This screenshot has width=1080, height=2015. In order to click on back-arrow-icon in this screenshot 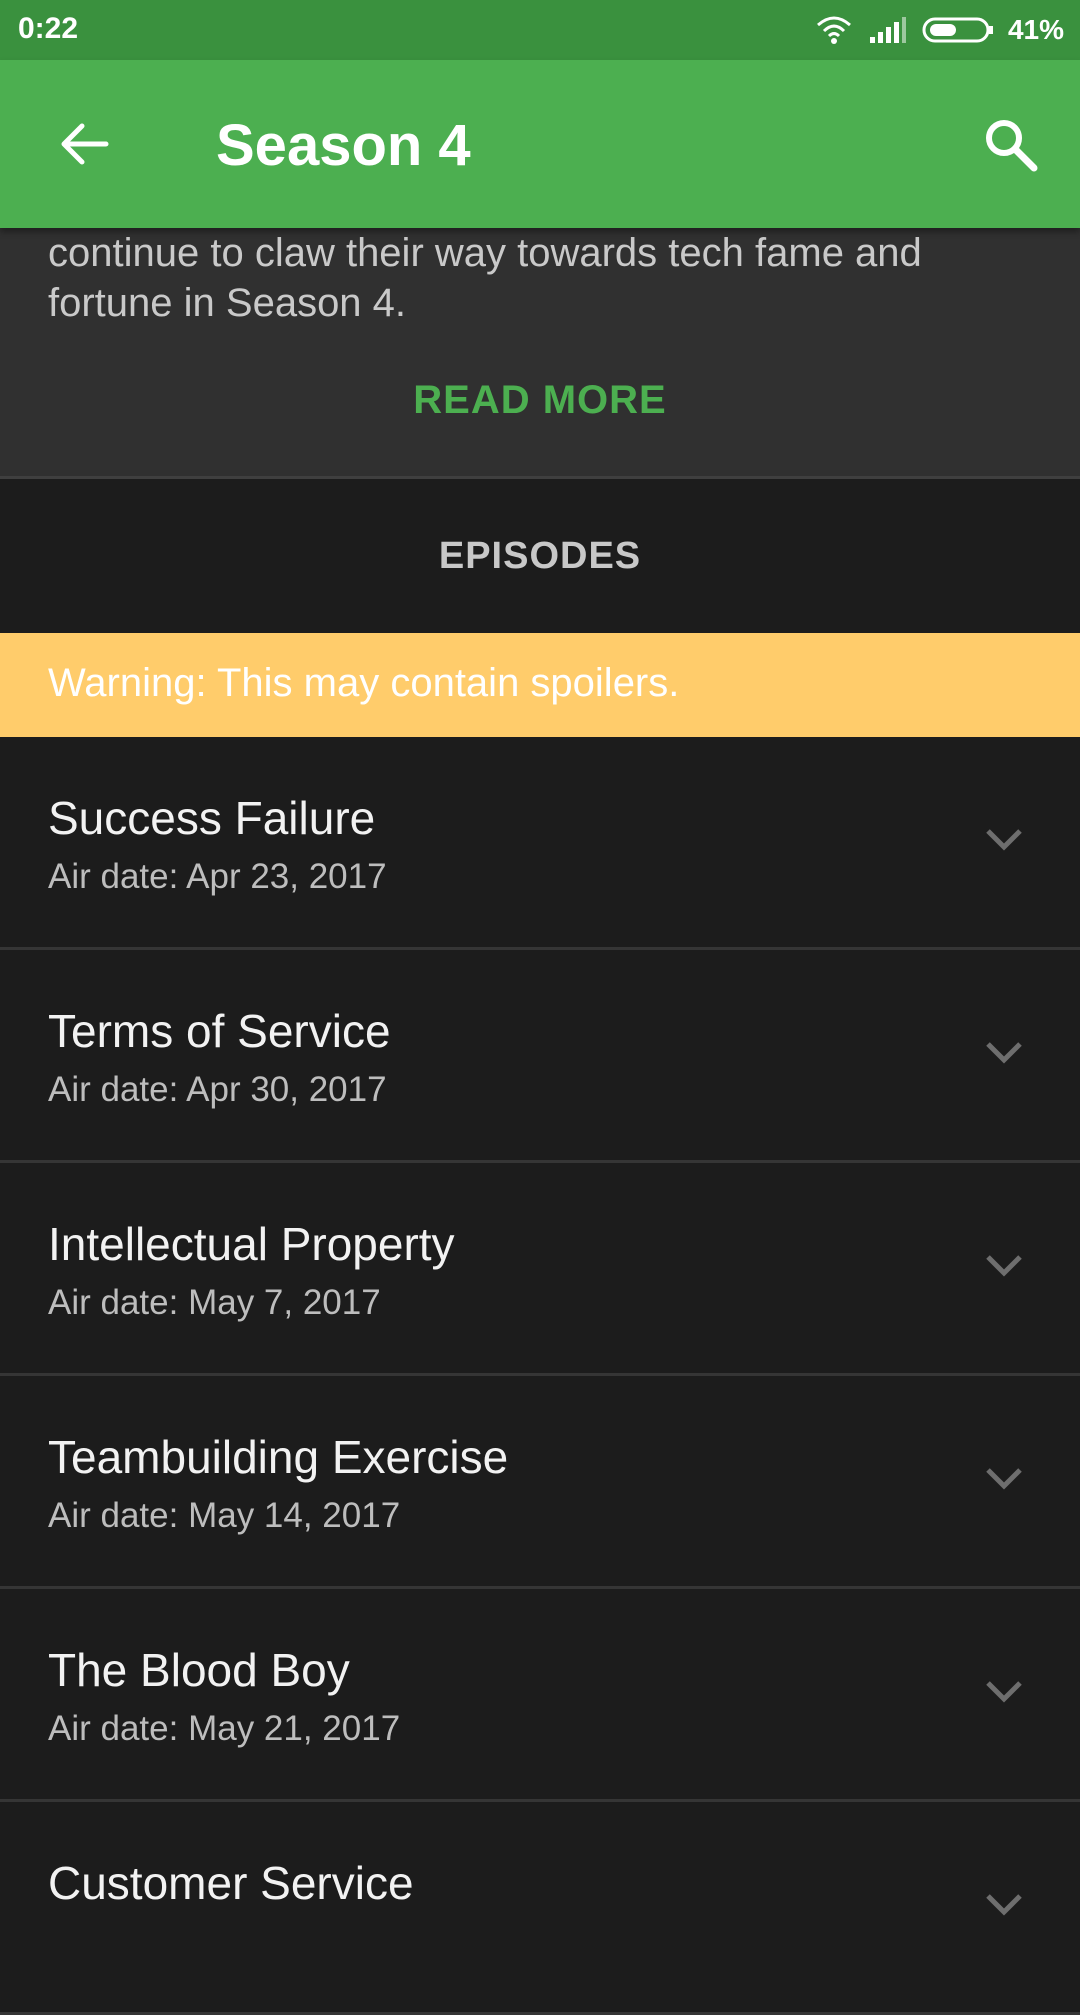, I will do `click(84, 144)`.